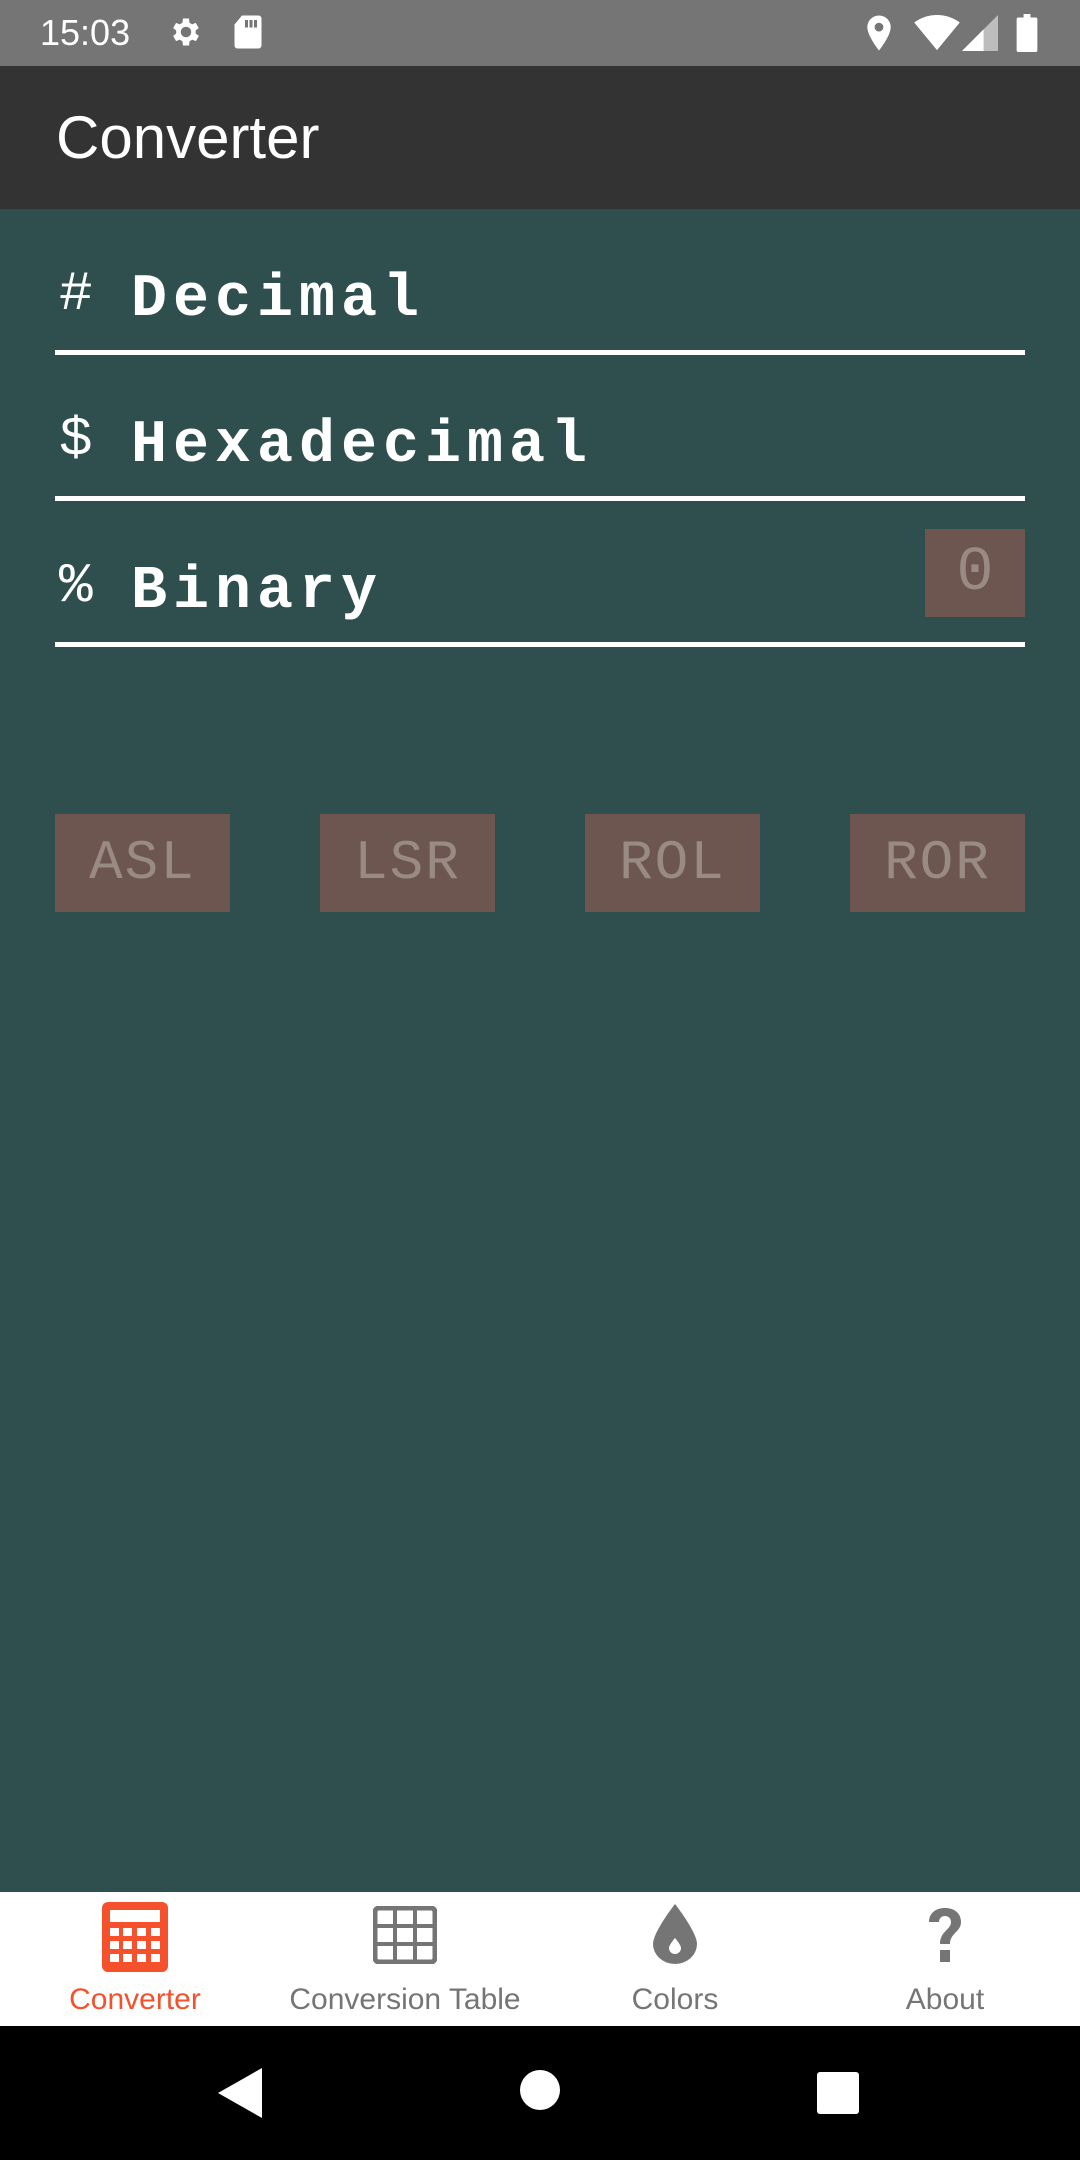 Image resolution: width=1080 pixels, height=2160 pixels. Describe the element at coordinates (937, 35) in the screenshot. I see `wifi-icon` at that location.